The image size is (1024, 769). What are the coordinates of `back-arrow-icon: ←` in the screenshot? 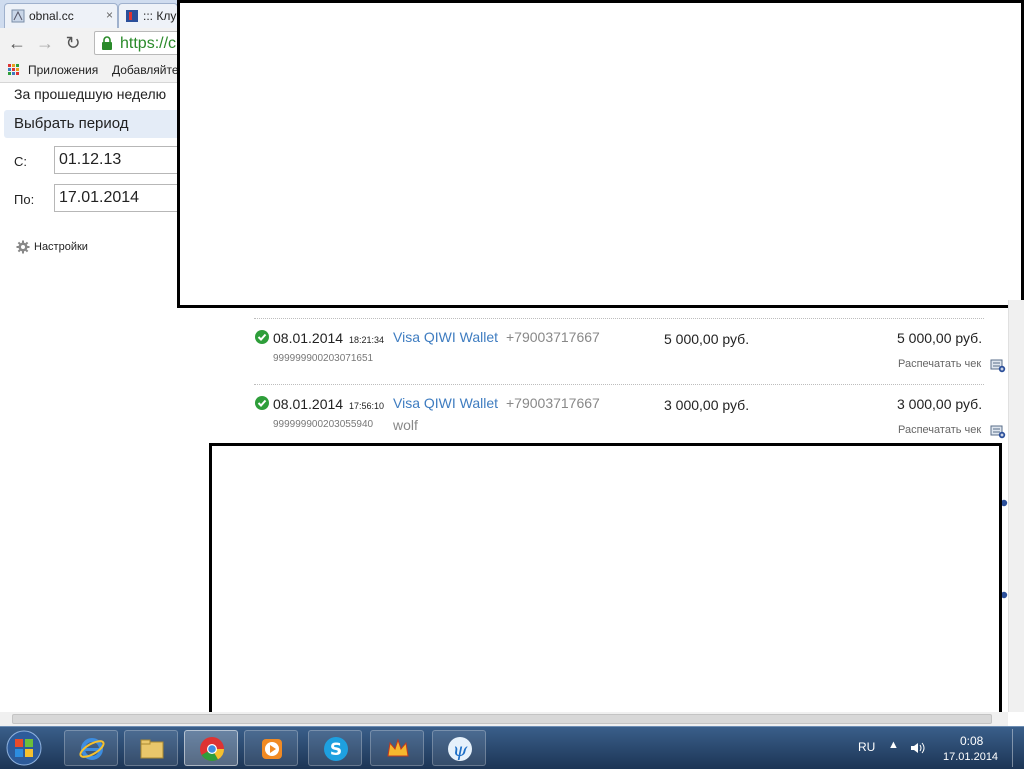 It's located at (17, 43).